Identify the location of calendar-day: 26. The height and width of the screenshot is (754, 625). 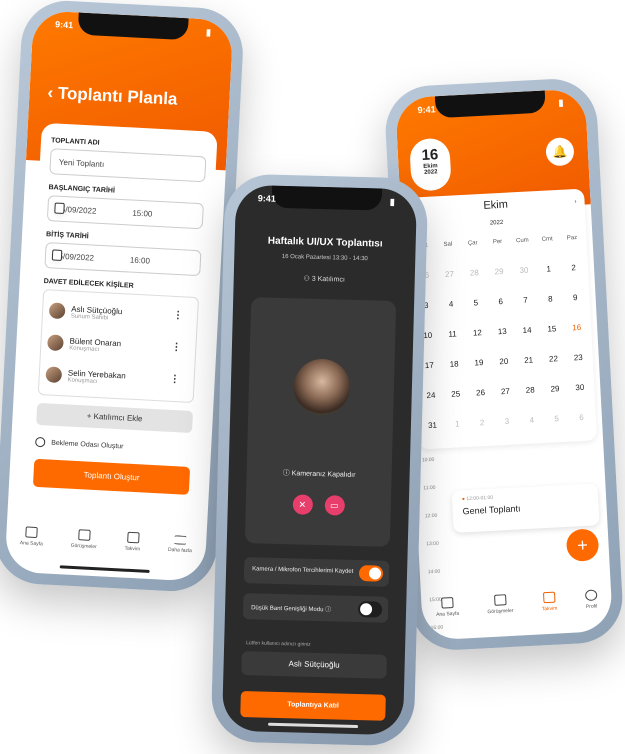
(480, 393).